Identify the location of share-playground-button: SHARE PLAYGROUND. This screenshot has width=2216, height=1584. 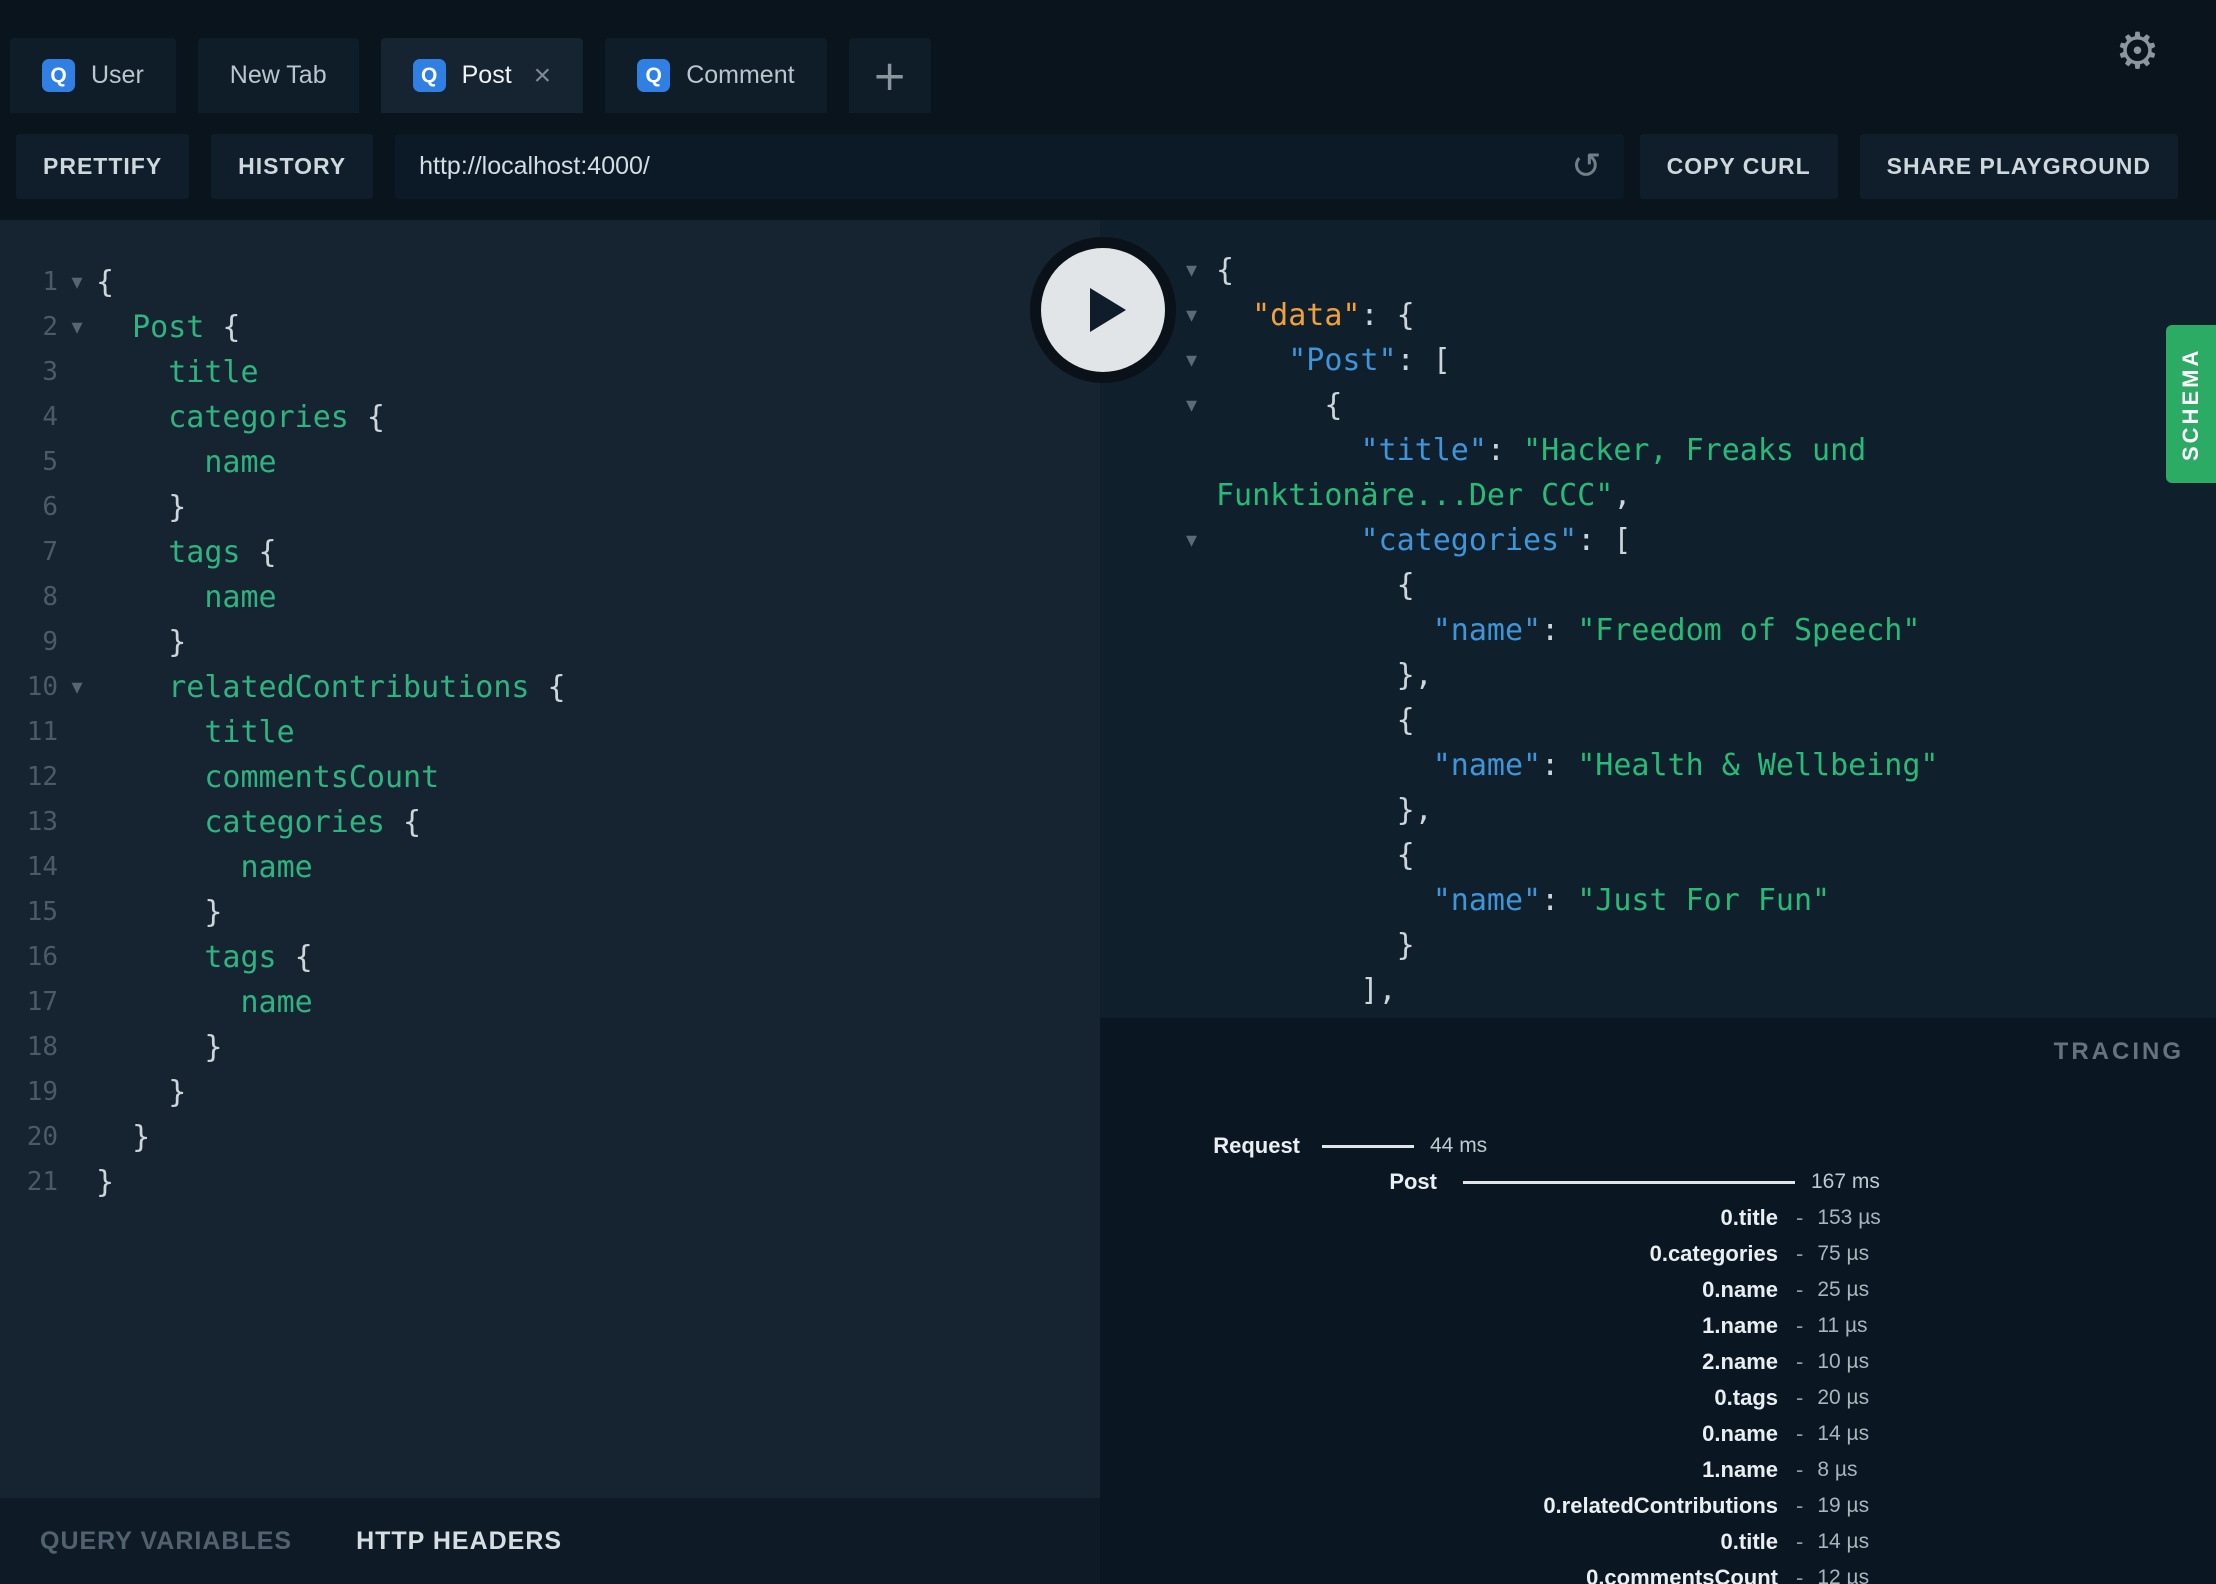
(2018, 166).